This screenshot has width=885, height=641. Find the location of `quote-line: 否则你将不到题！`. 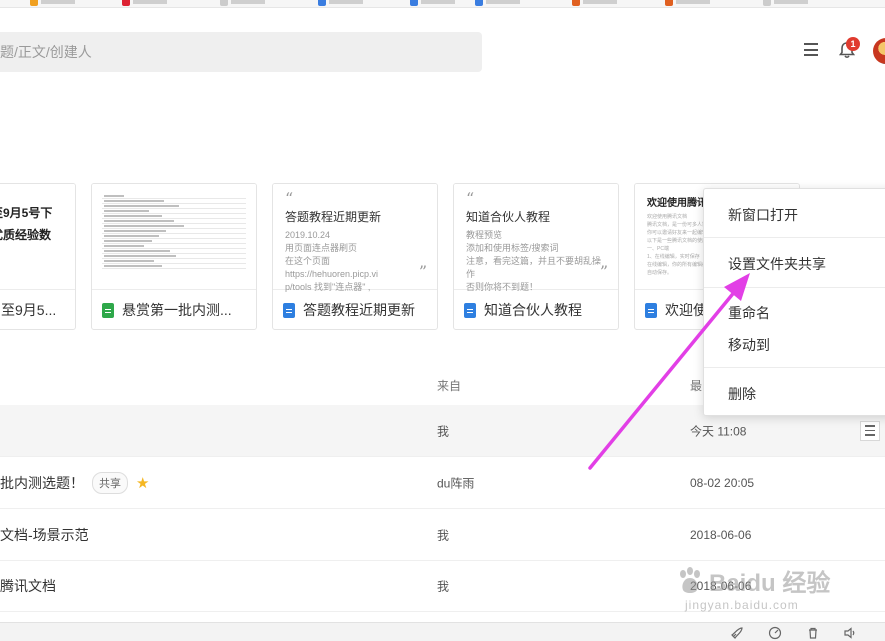

quote-line: 否则你将不到题！ is located at coordinates (502, 287).